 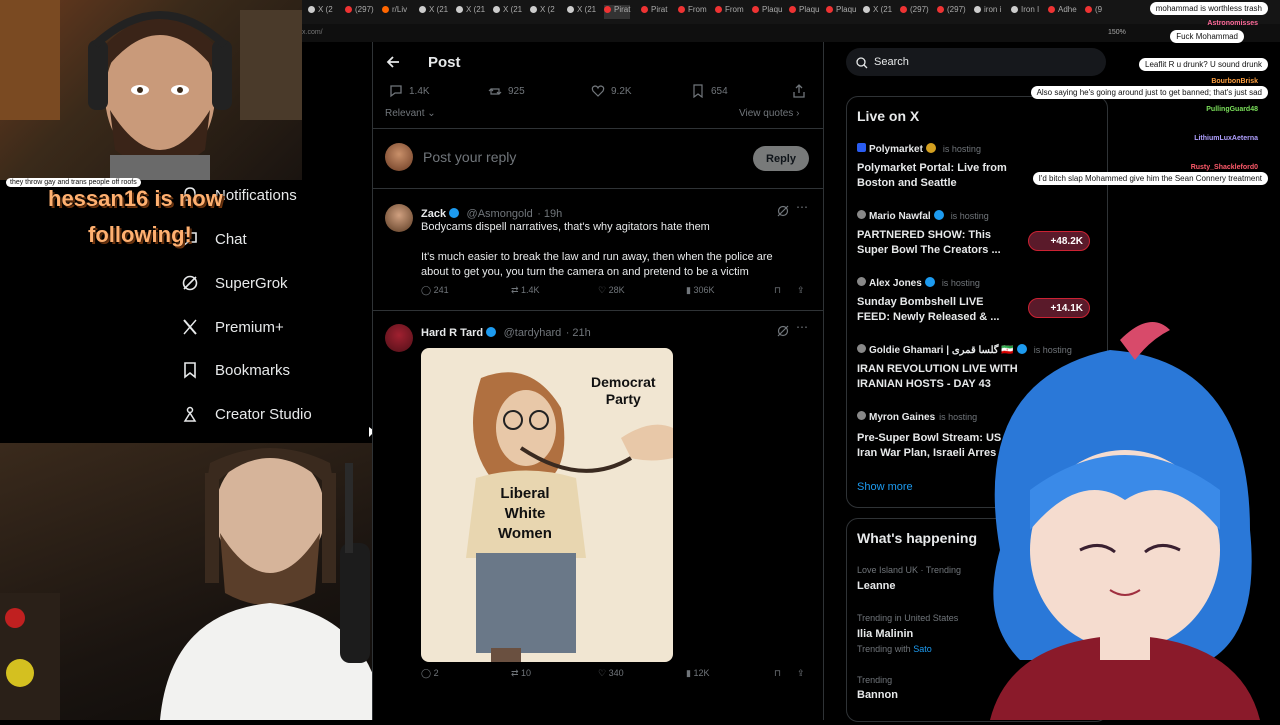 I want to click on reply-author-handle: @tardyhard, so click(x=533, y=333).